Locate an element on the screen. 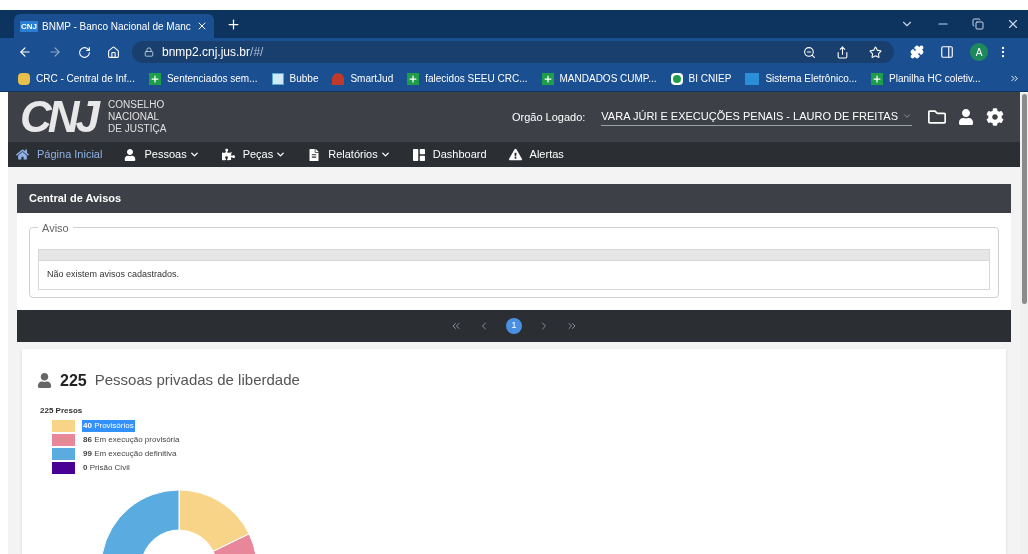 The height and width of the screenshot is (554, 1028). nav-item: Dashboard is located at coordinates (449, 154).